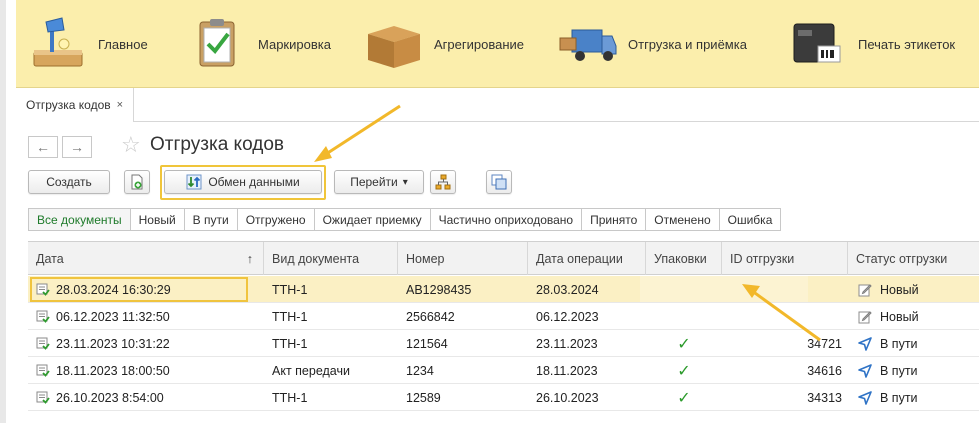  What do you see at coordinates (113, 289) in the screenshot?
I see `date-text: 28.03.2024 16:30:29` at bounding box center [113, 289].